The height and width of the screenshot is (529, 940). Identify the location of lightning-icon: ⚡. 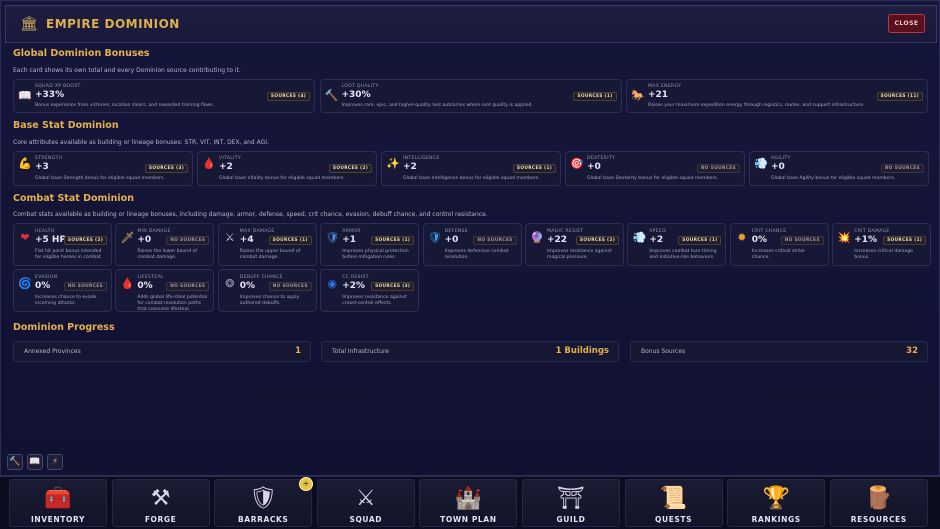
(55, 462).